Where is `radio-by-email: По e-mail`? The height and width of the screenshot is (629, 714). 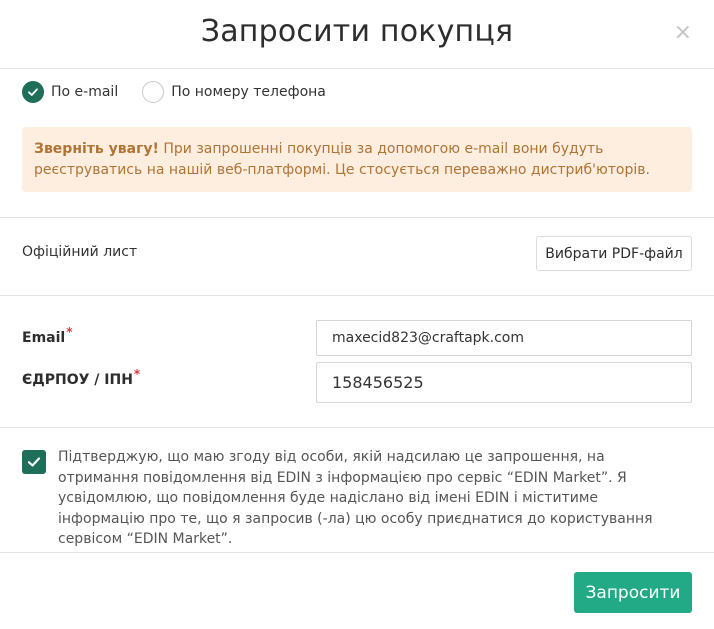 radio-by-email: По e-mail is located at coordinates (70, 92).